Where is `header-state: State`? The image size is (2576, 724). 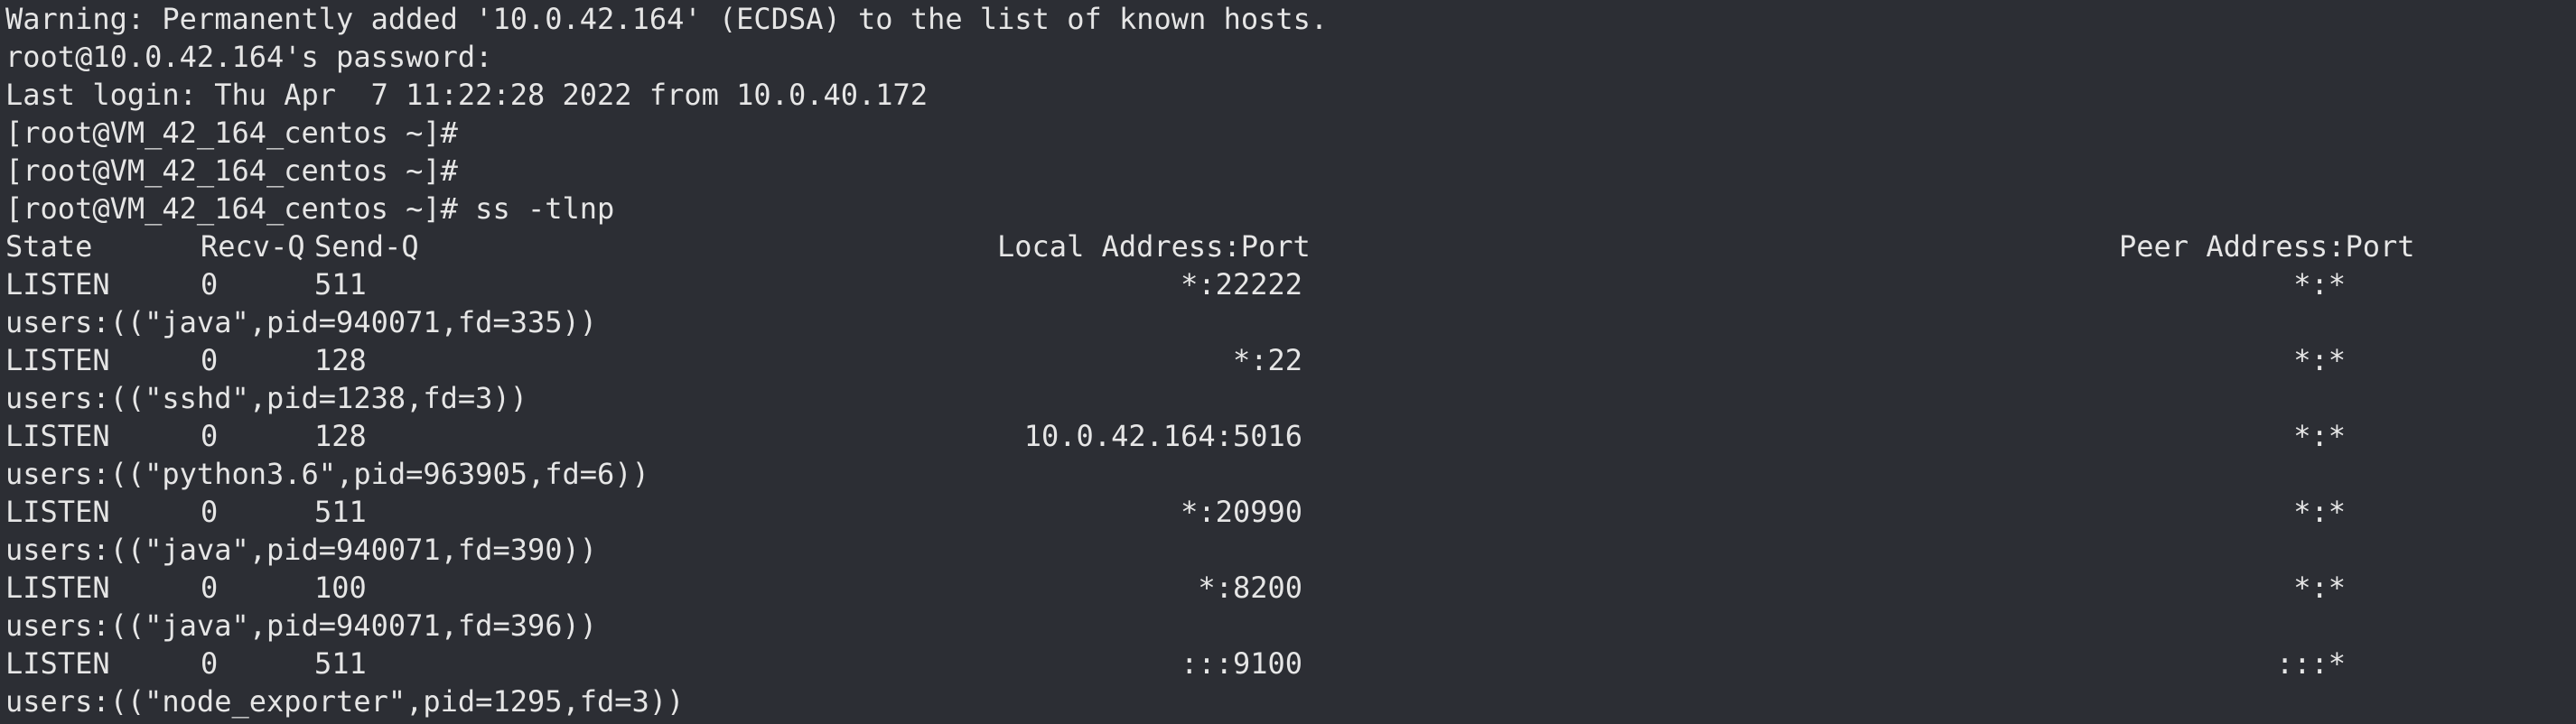 header-state: State is located at coordinates (49, 246).